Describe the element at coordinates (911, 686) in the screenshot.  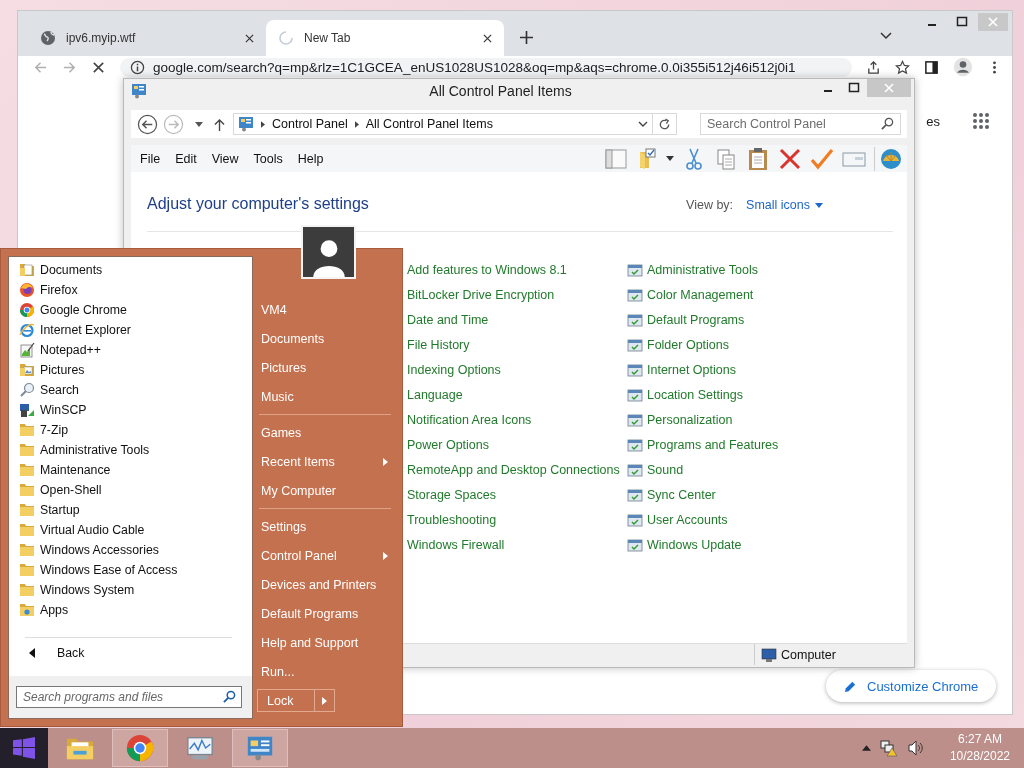
I see `customize-chrome-button: Customize Chrome` at that location.